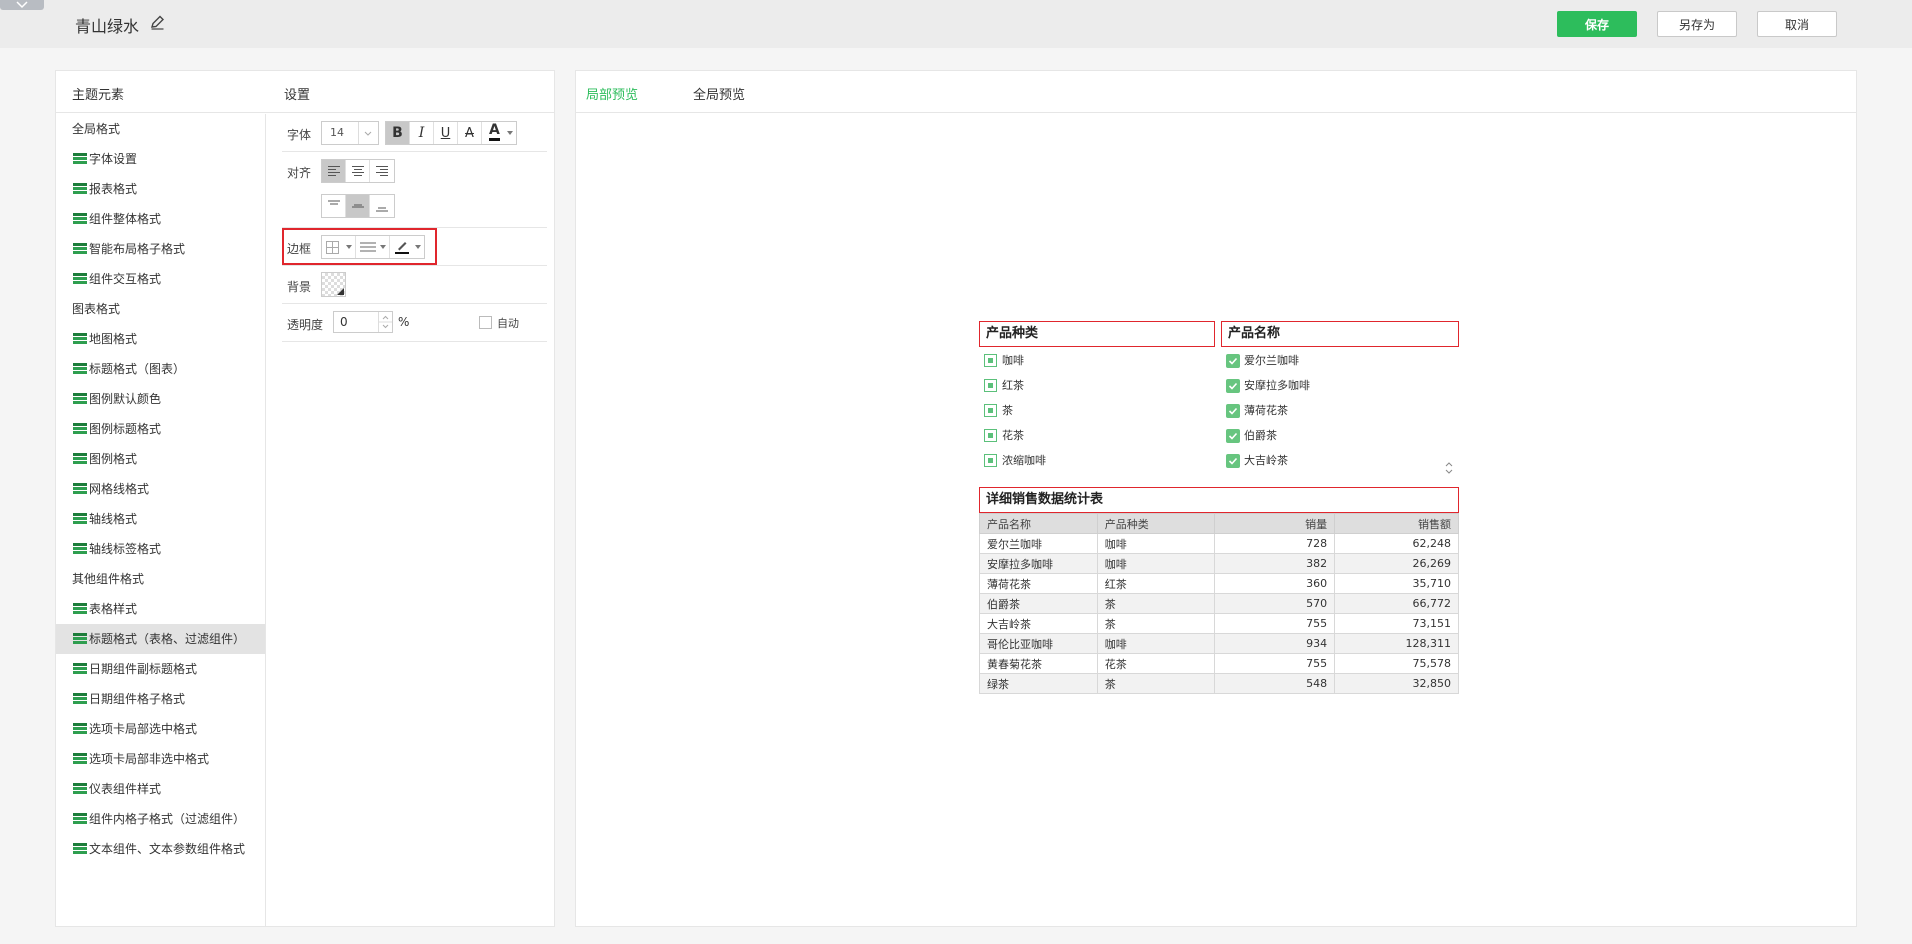 The width and height of the screenshot is (1912, 944). I want to click on auto-label: 自动, so click(508, 323).